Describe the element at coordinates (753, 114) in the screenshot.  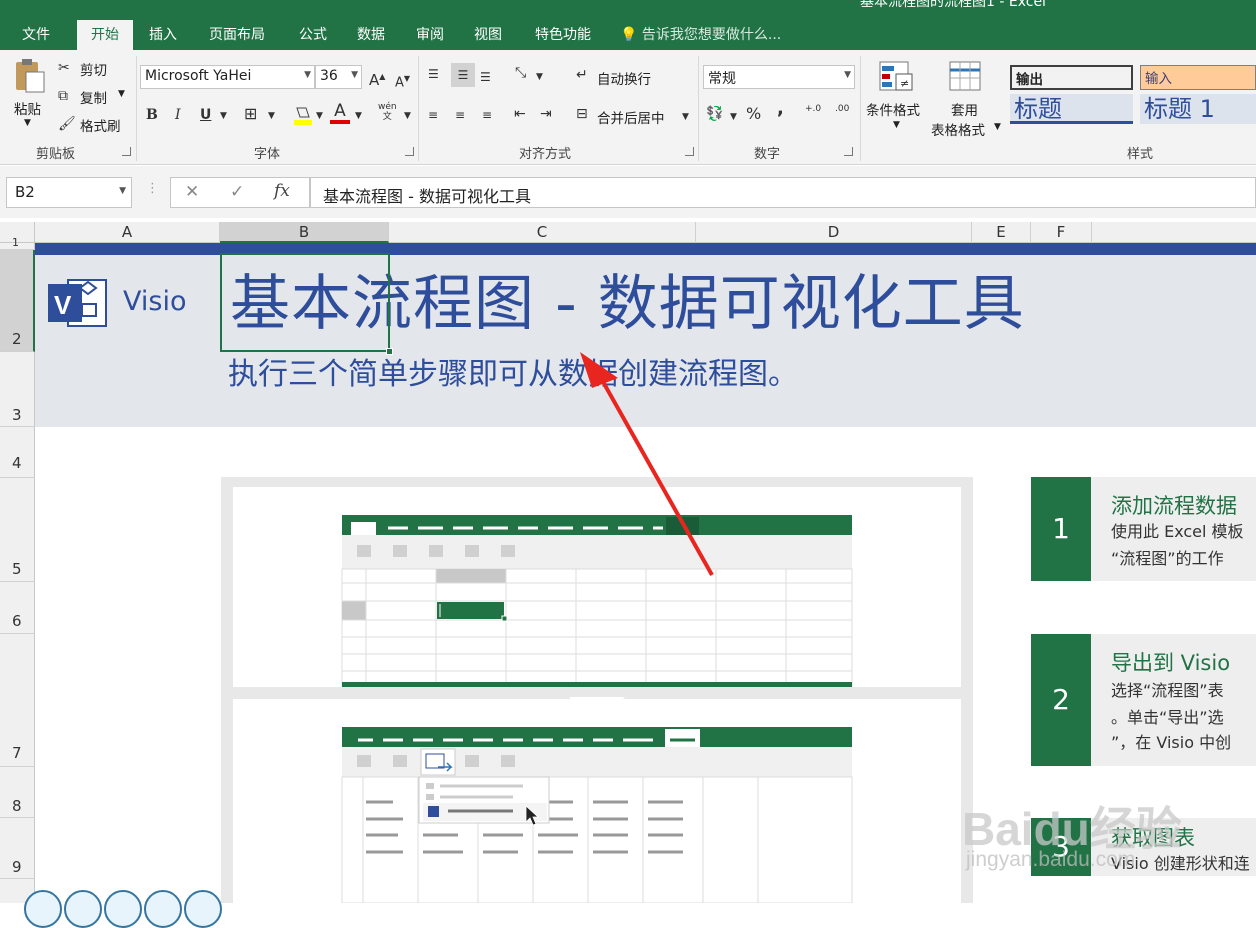
I see `percent-button: %` at that location.